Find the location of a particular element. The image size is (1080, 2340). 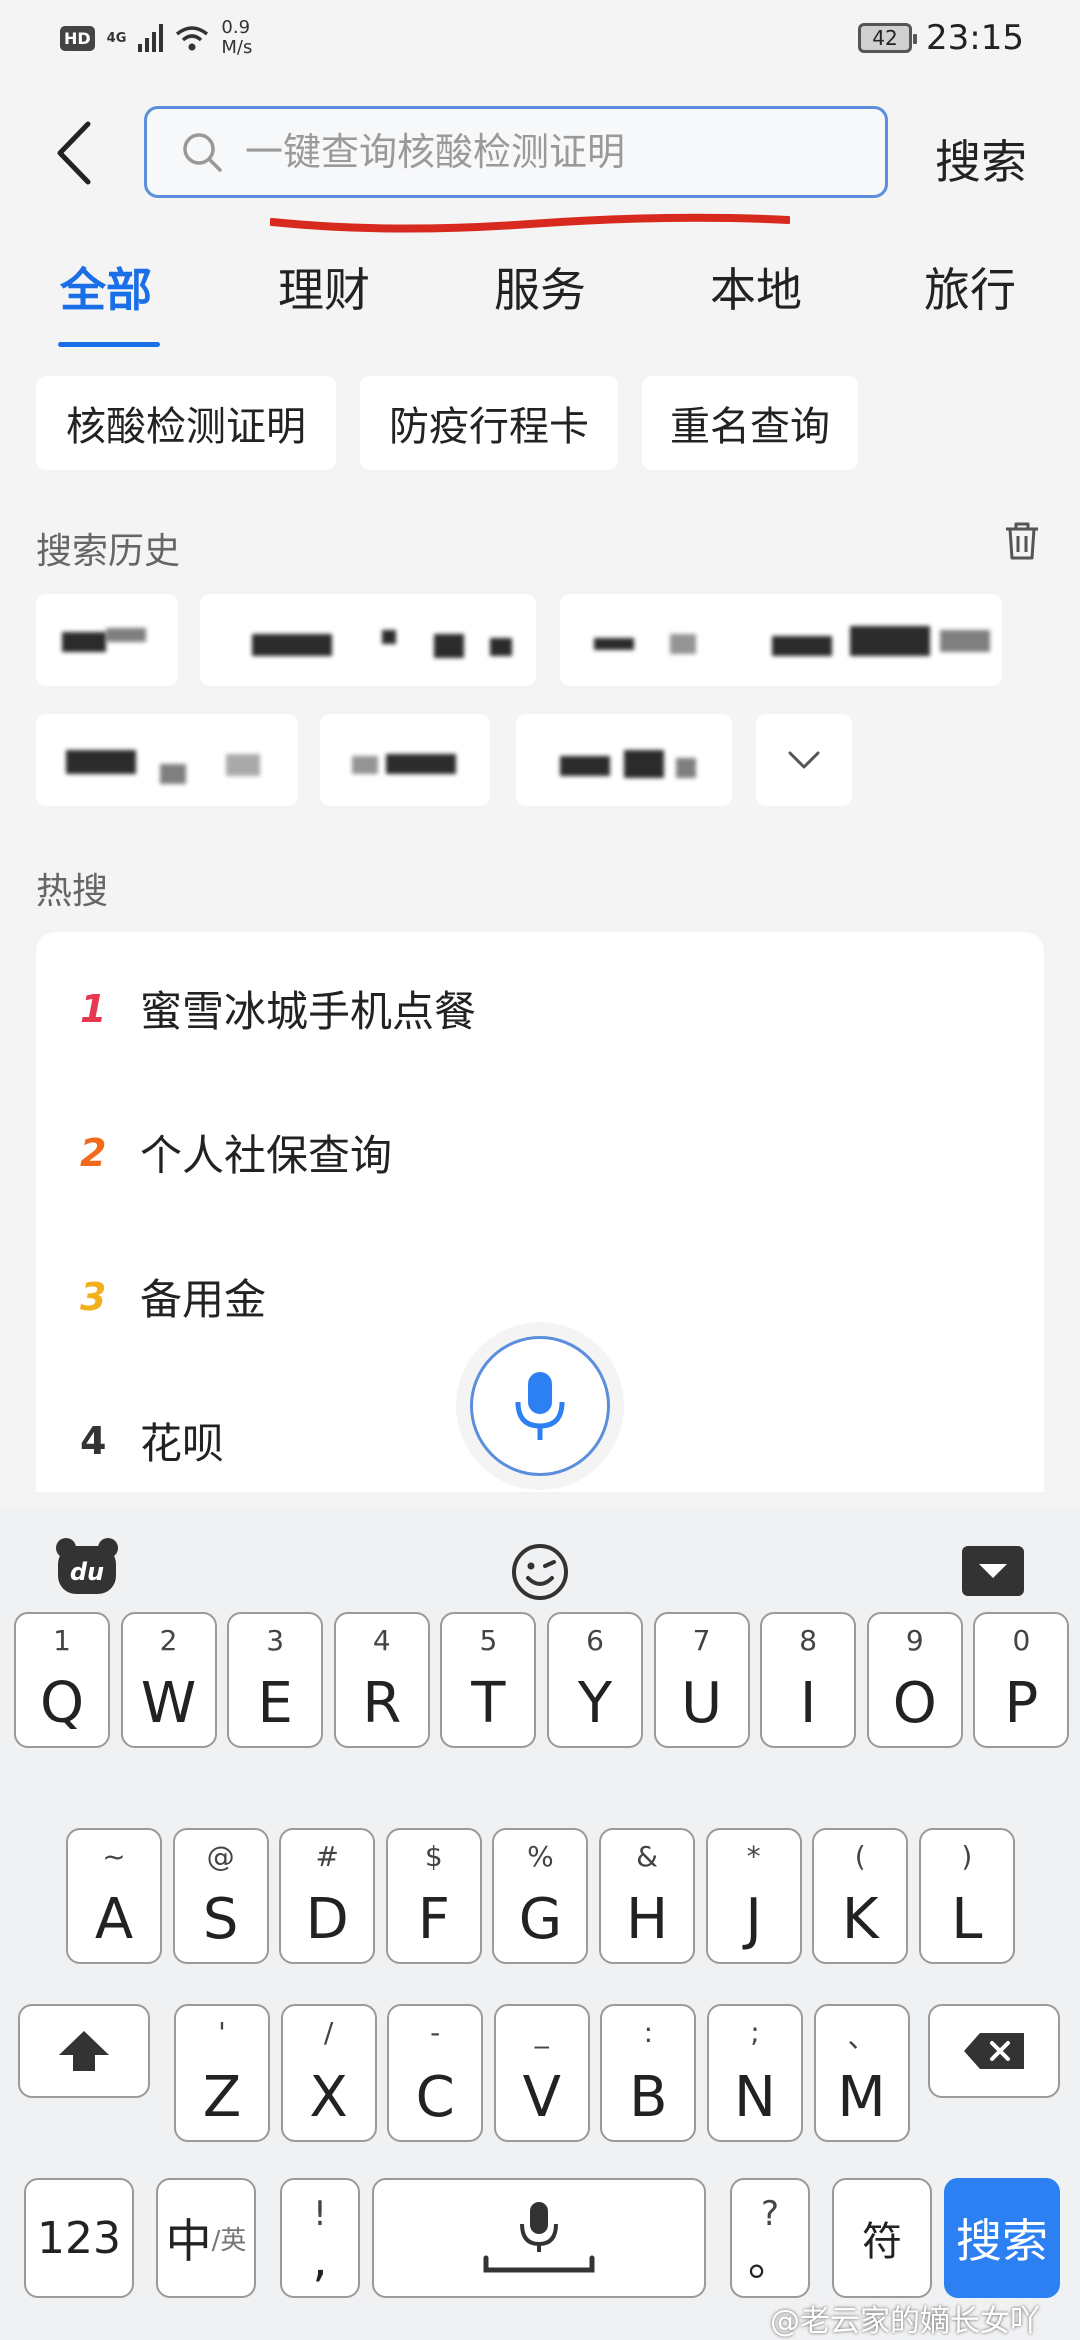

key-k: (K is located at coordinates (860, 1896).